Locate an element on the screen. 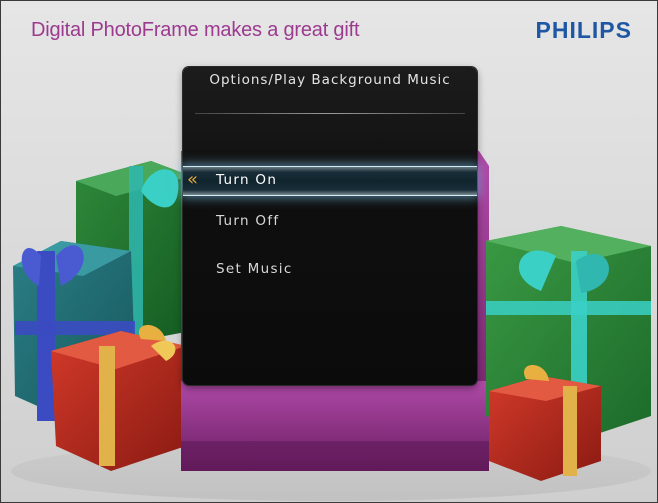 This screenshot has height=503, width=658. philips-logo: PHILIPS is located at coordinates (583, 30).